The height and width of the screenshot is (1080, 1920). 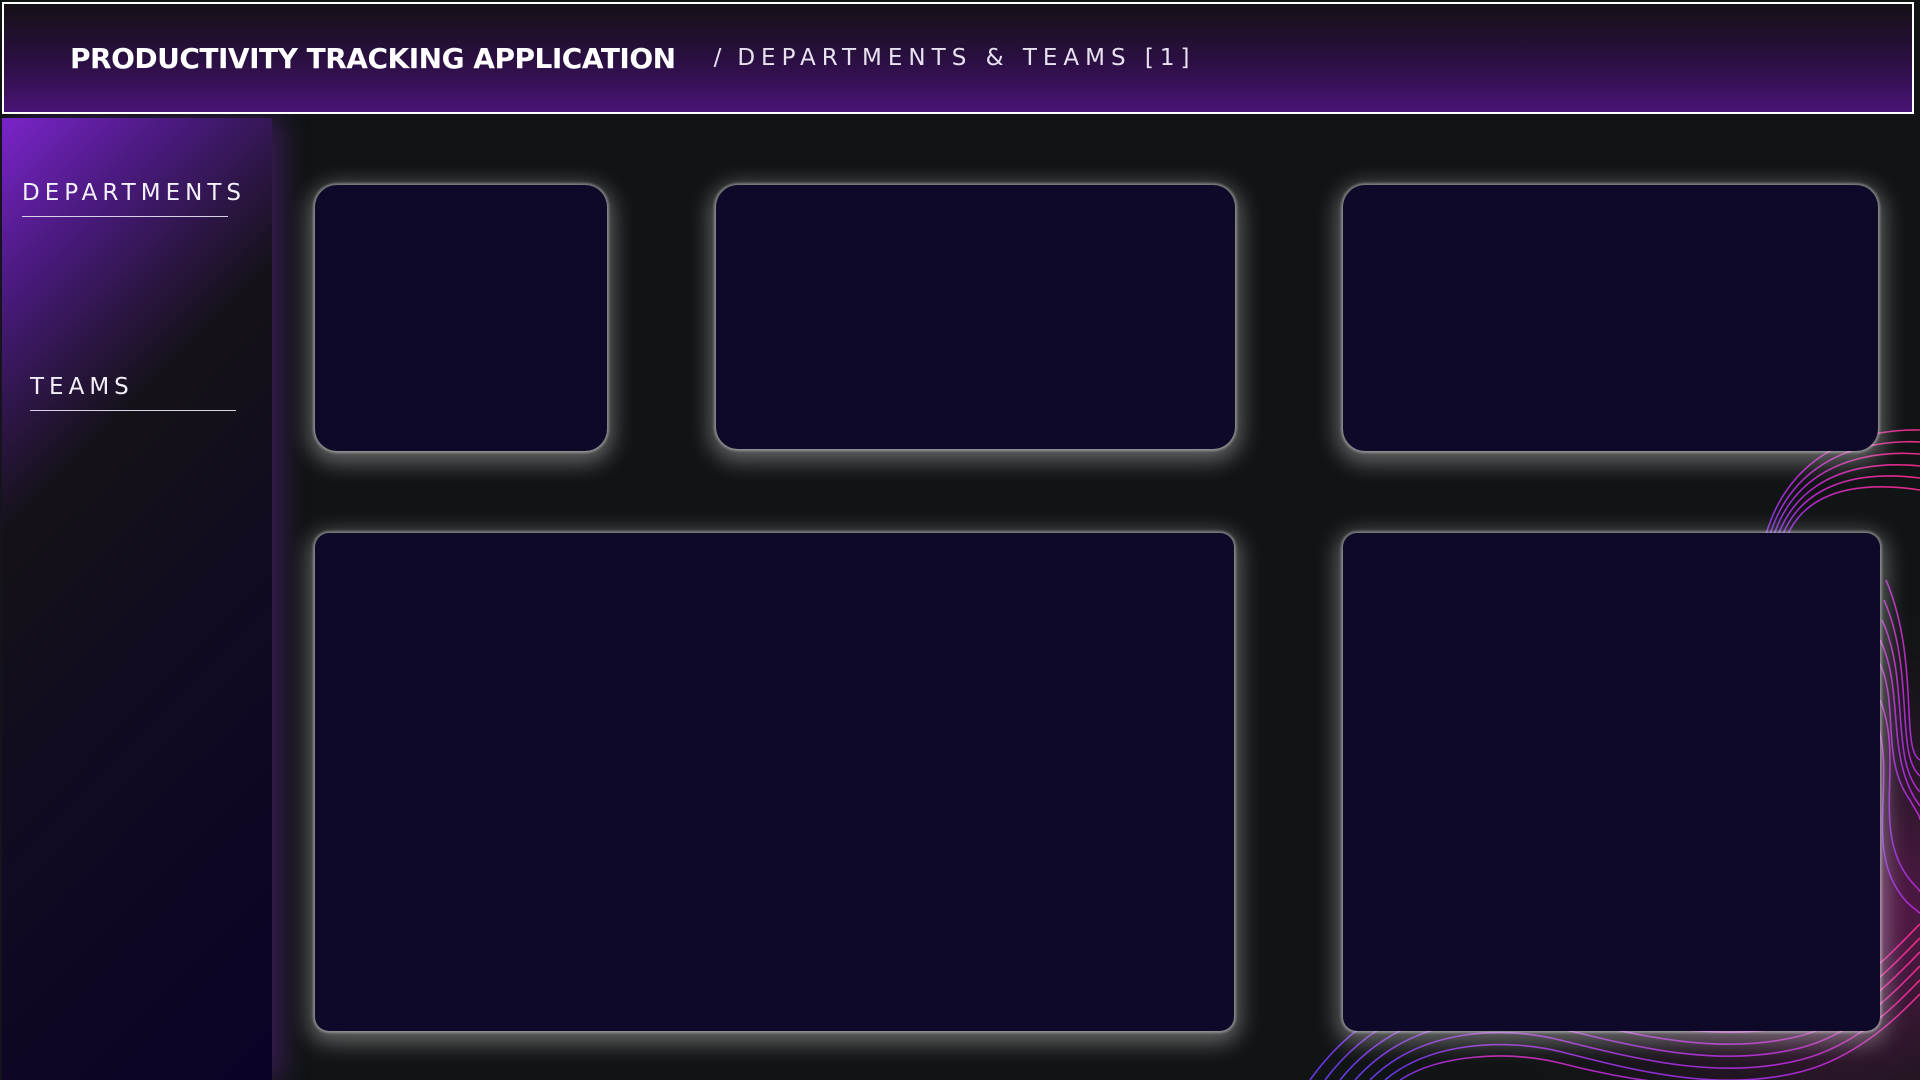 What do you see at coordinates (1611, 782) in the screenshot?
I see `content-card-bottom-right` at bounding box center [1611, 782].